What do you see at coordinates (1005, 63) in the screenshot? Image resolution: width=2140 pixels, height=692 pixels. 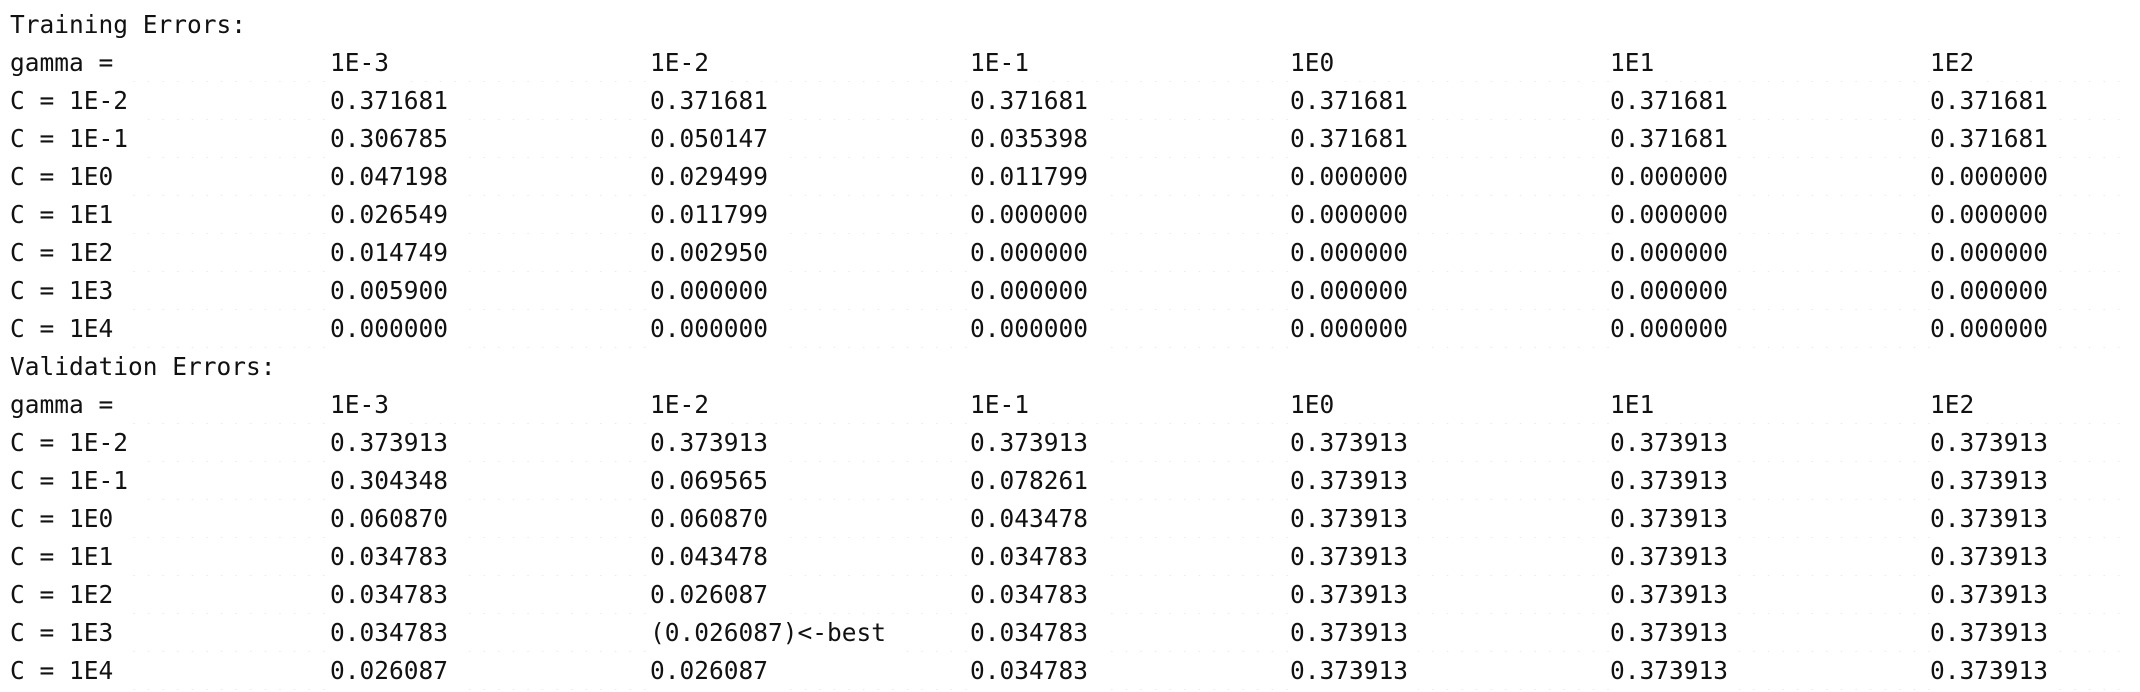 I see `gamma-value: 1E-1` at bounding box center [1005, 63].